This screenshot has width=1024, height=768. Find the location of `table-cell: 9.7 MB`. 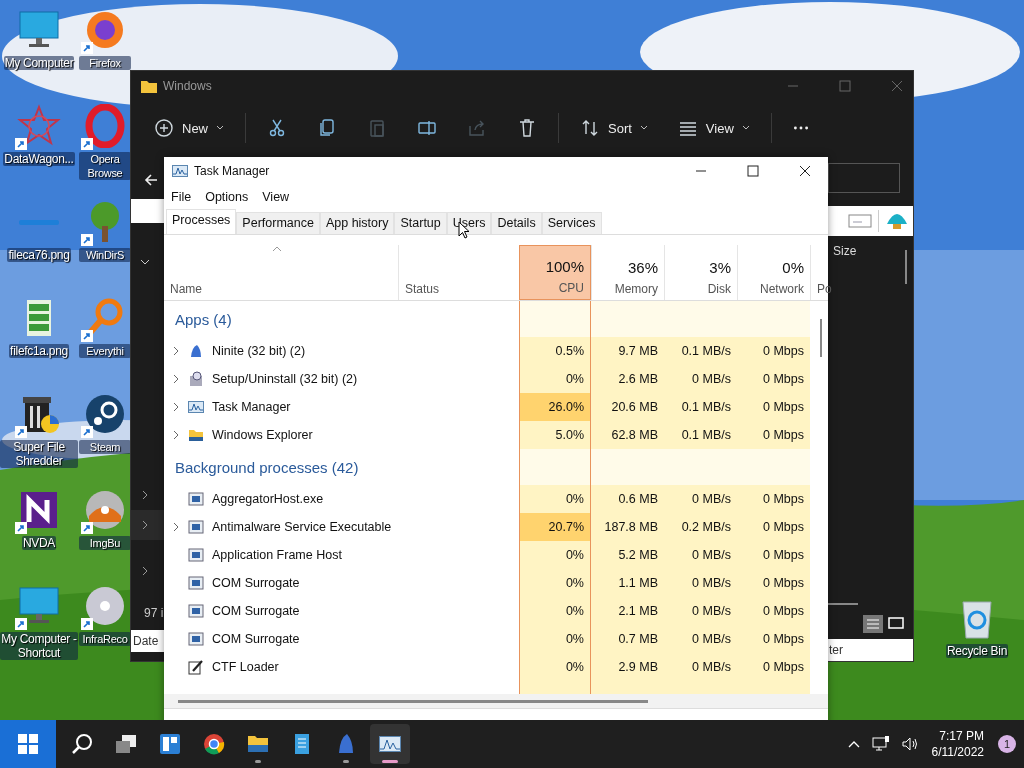

table-cell: 9.7 MB is located at coordinates (627, 351).